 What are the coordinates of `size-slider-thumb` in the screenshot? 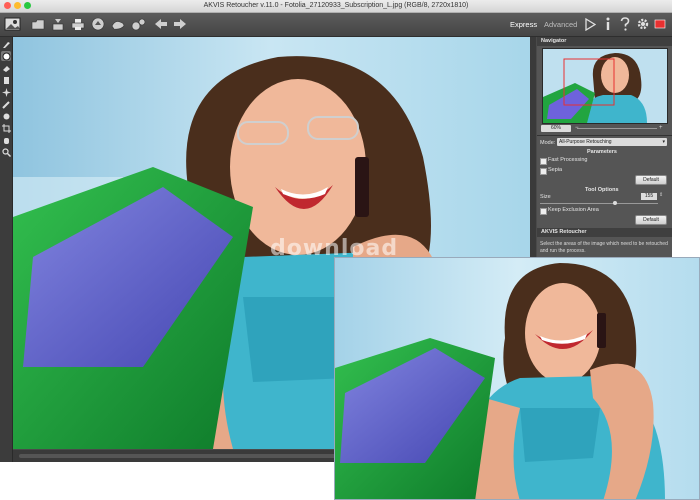 It's located at (615, 203).